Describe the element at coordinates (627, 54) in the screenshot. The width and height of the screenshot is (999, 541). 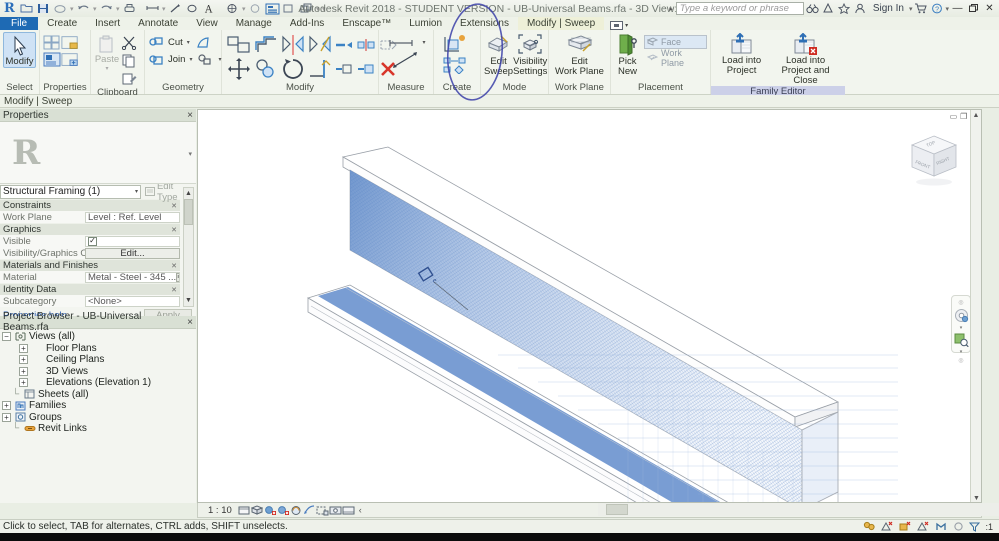
I see `pick-new-button: Pick New` at that location.